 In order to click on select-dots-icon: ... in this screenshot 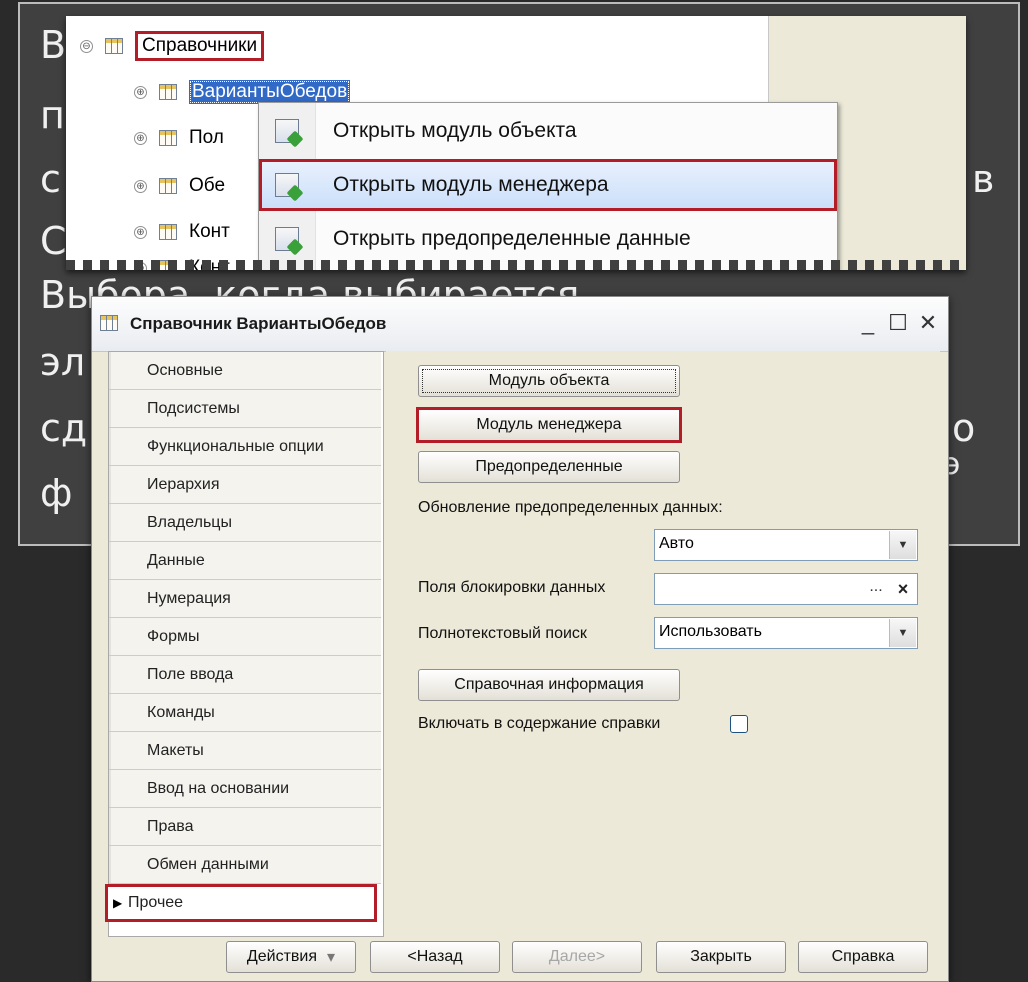, I will do `click(876, 589)`.